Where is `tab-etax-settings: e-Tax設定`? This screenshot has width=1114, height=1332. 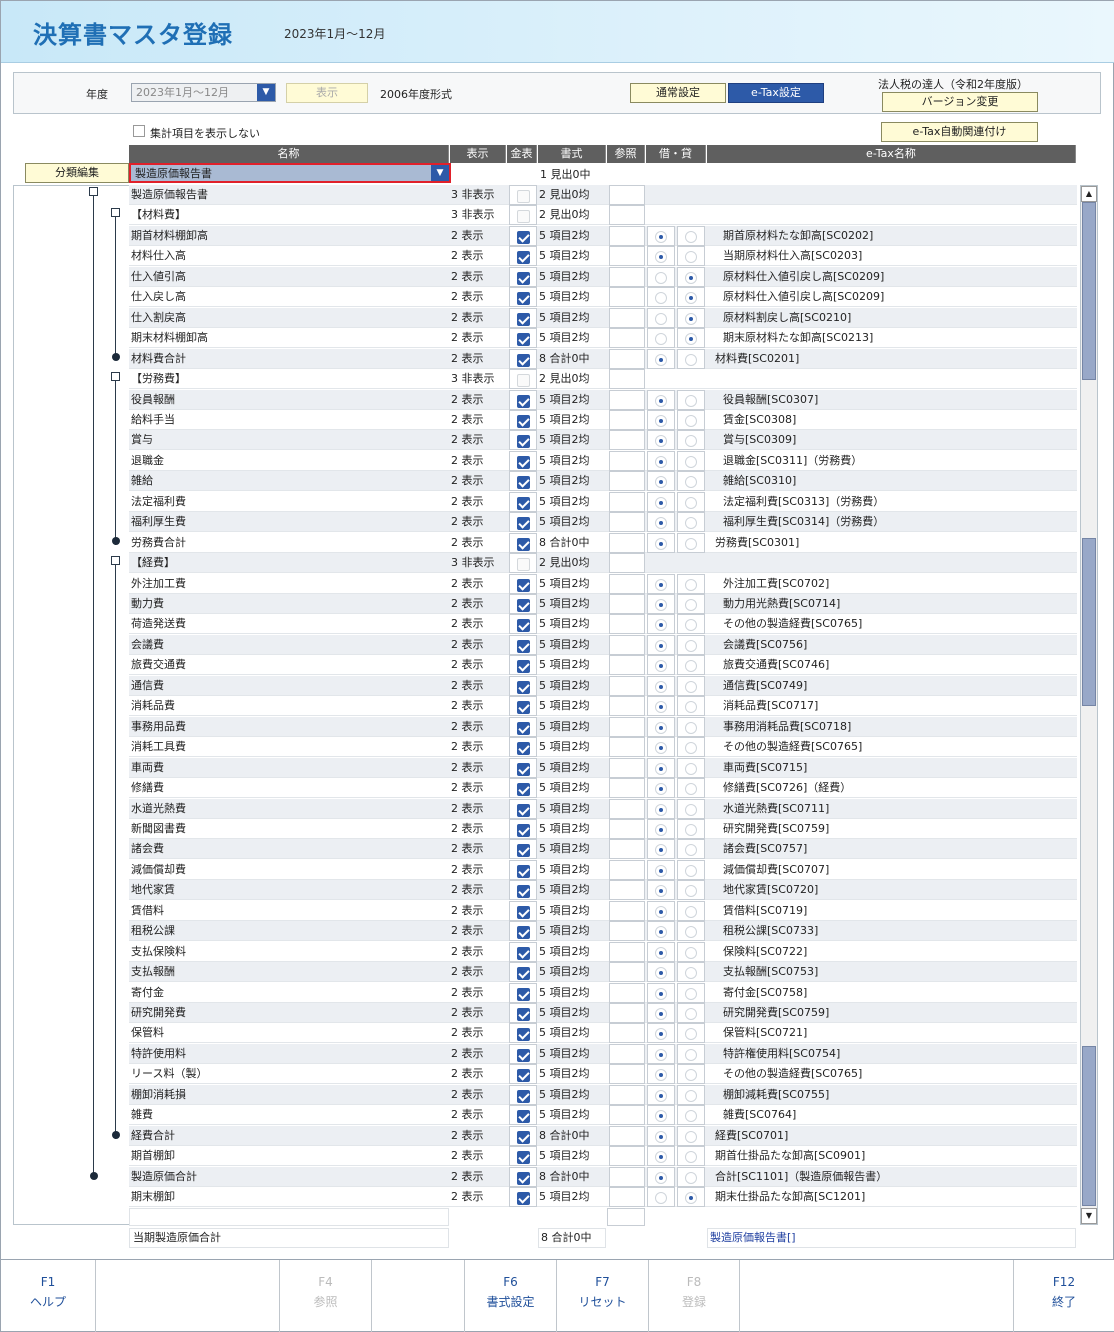
tab-etax-settings: e-Tax設定 is located at coordinates (776, 93).